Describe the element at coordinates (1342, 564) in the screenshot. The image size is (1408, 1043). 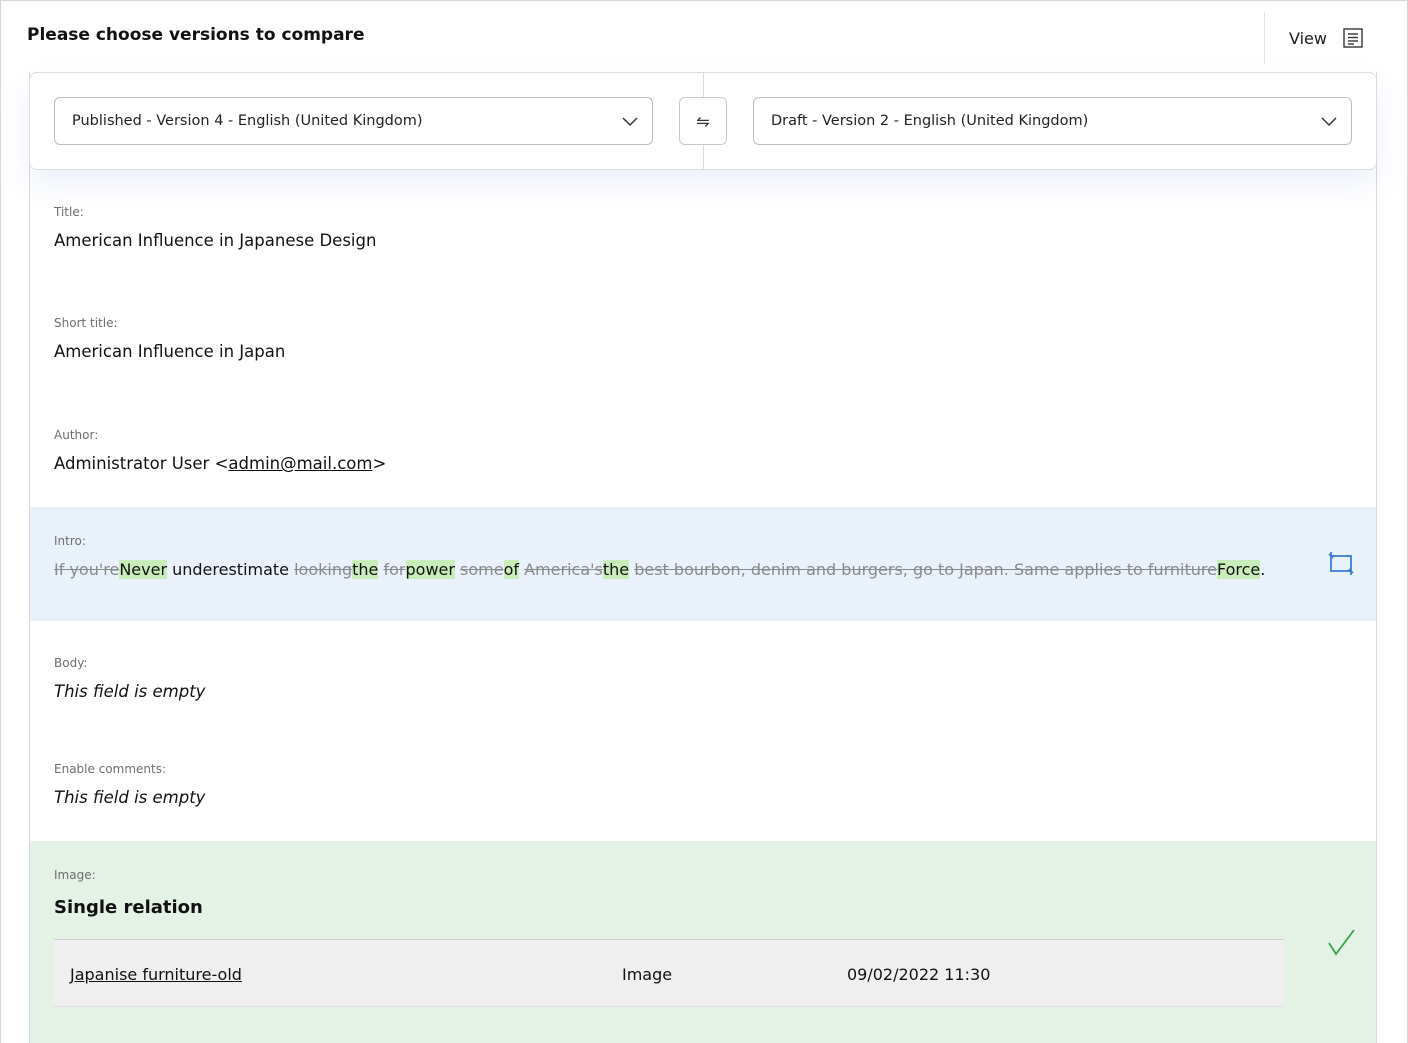
I see `revert-icon` at that location.